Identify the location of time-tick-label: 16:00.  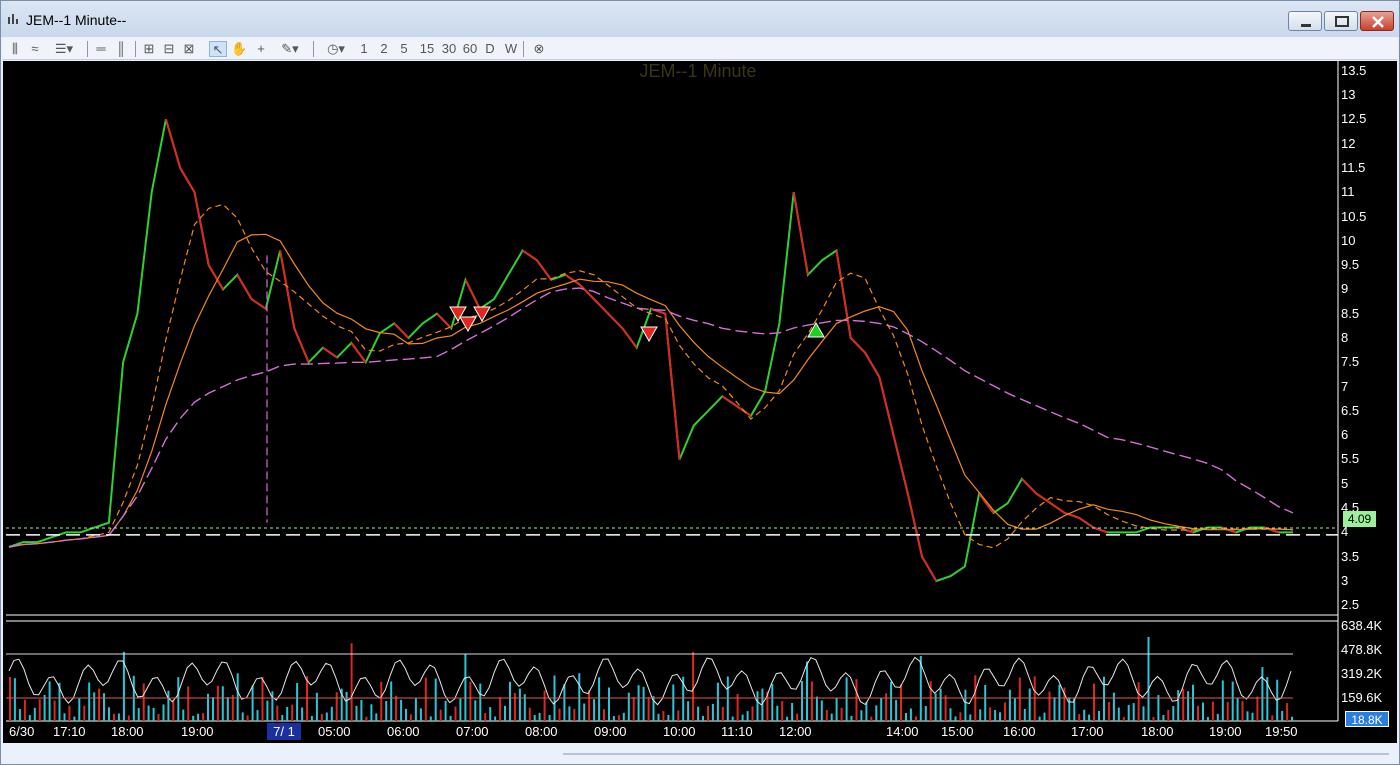
(1019, 731).